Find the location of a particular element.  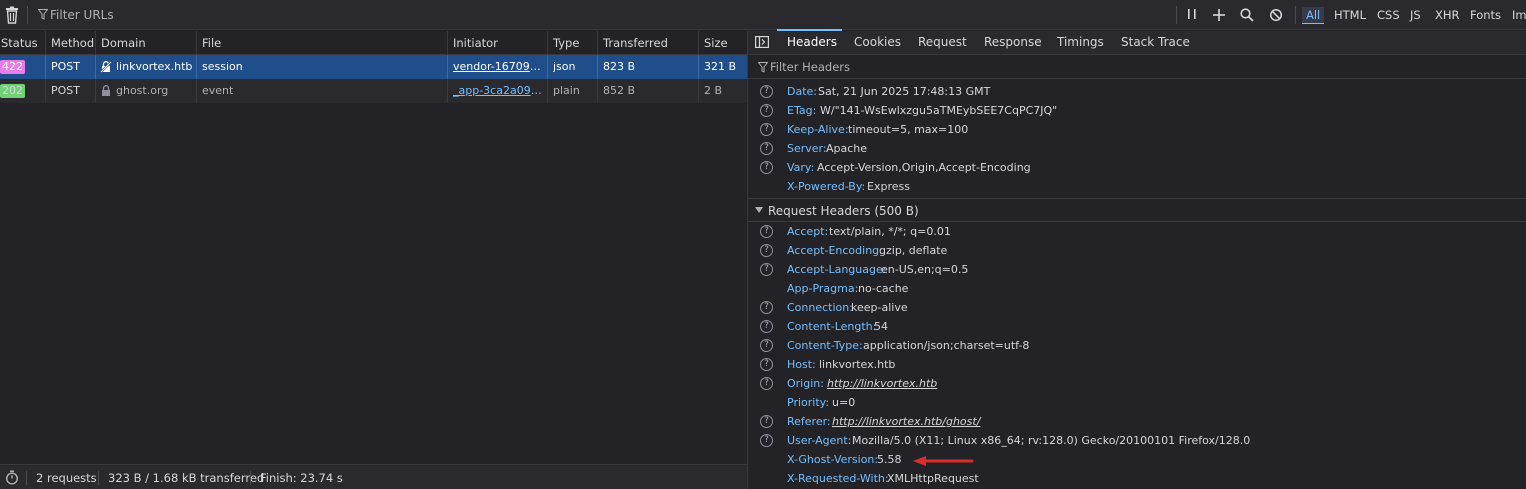

header-row-content-length: ? Content-Length: 54 is located at coordinates (1137, 326).